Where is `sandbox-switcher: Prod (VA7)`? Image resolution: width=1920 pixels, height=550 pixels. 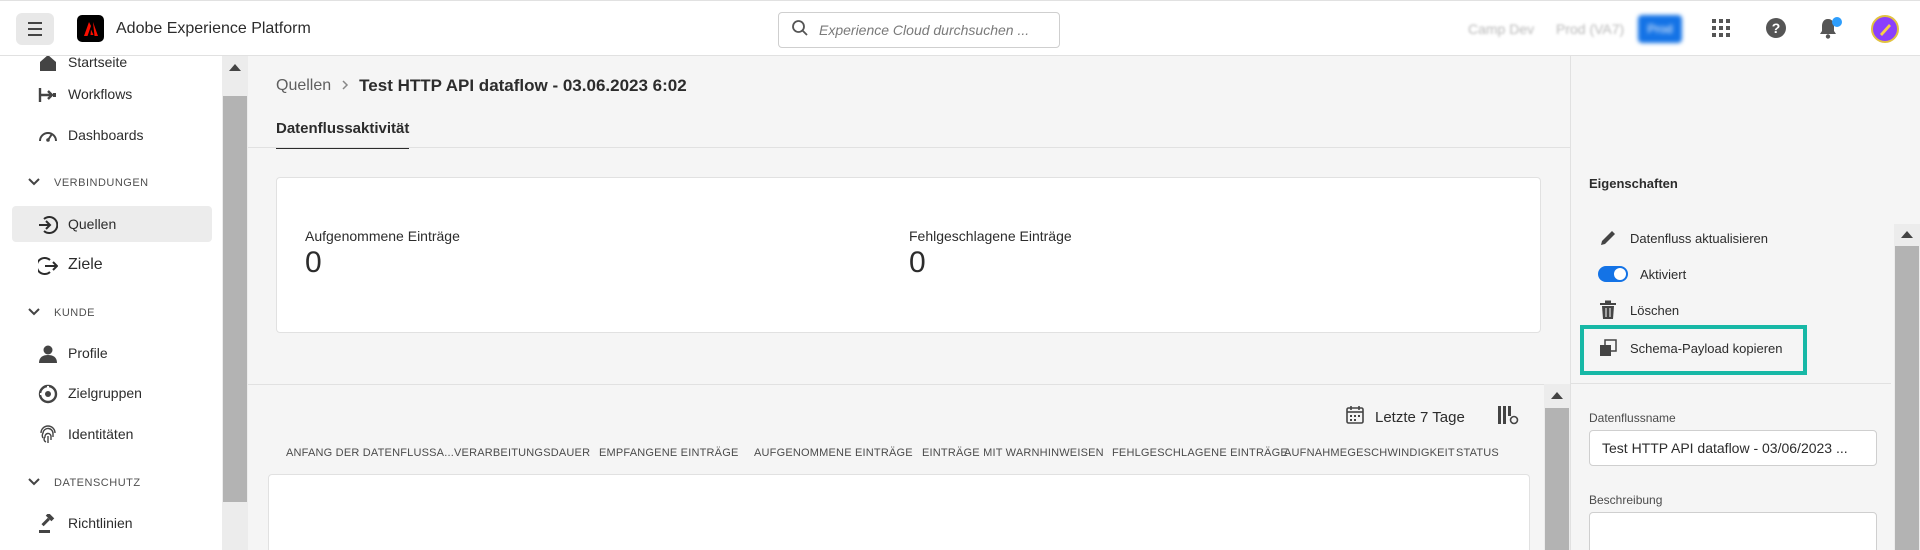
sandbox-switcher: Prod (VA7) is located at coordinates (1590, 29).